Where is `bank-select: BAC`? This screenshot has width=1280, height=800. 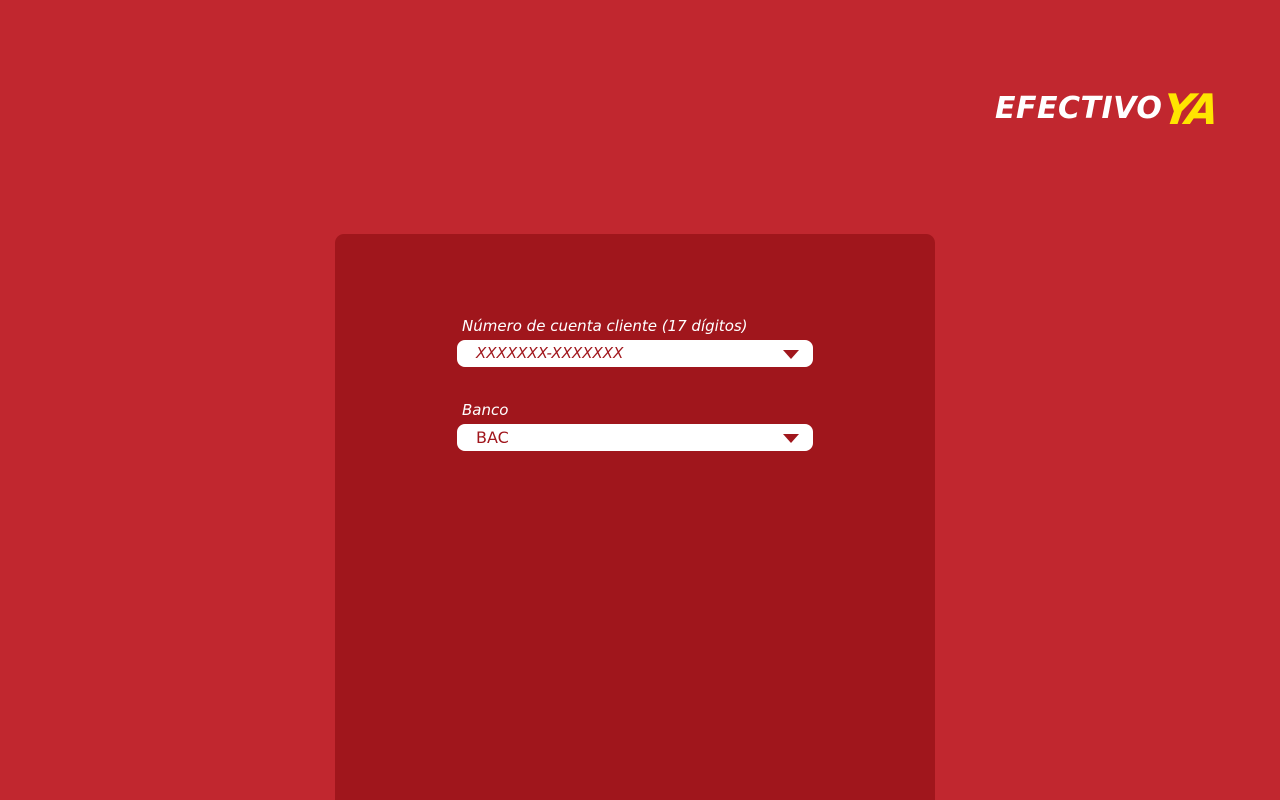 bank-select: BAC is located at coordinates (635, 437).